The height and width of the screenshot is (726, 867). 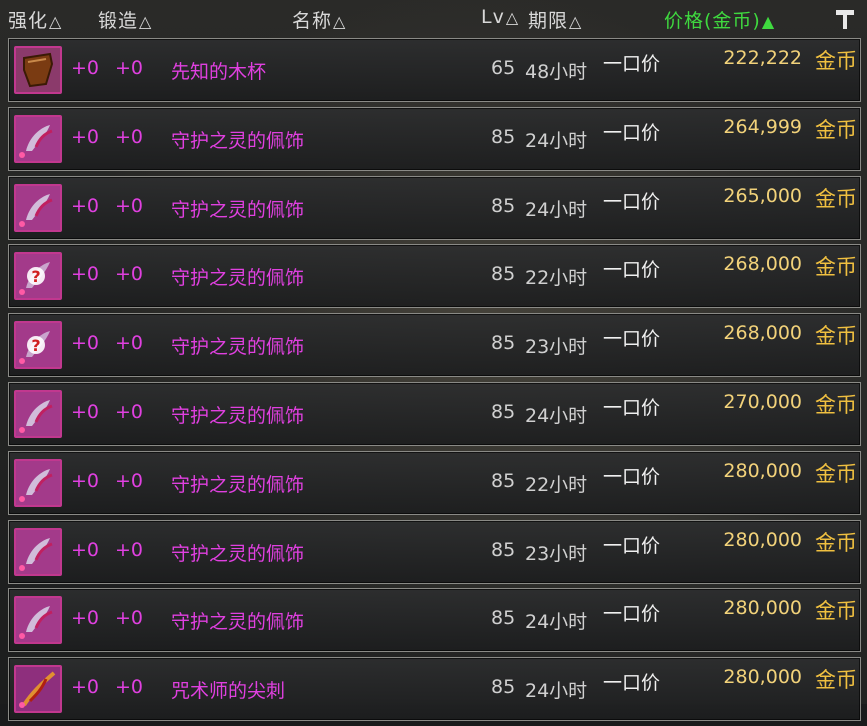 I want to click on header-price-label: 价格(金币), so click(x=712, y=21).